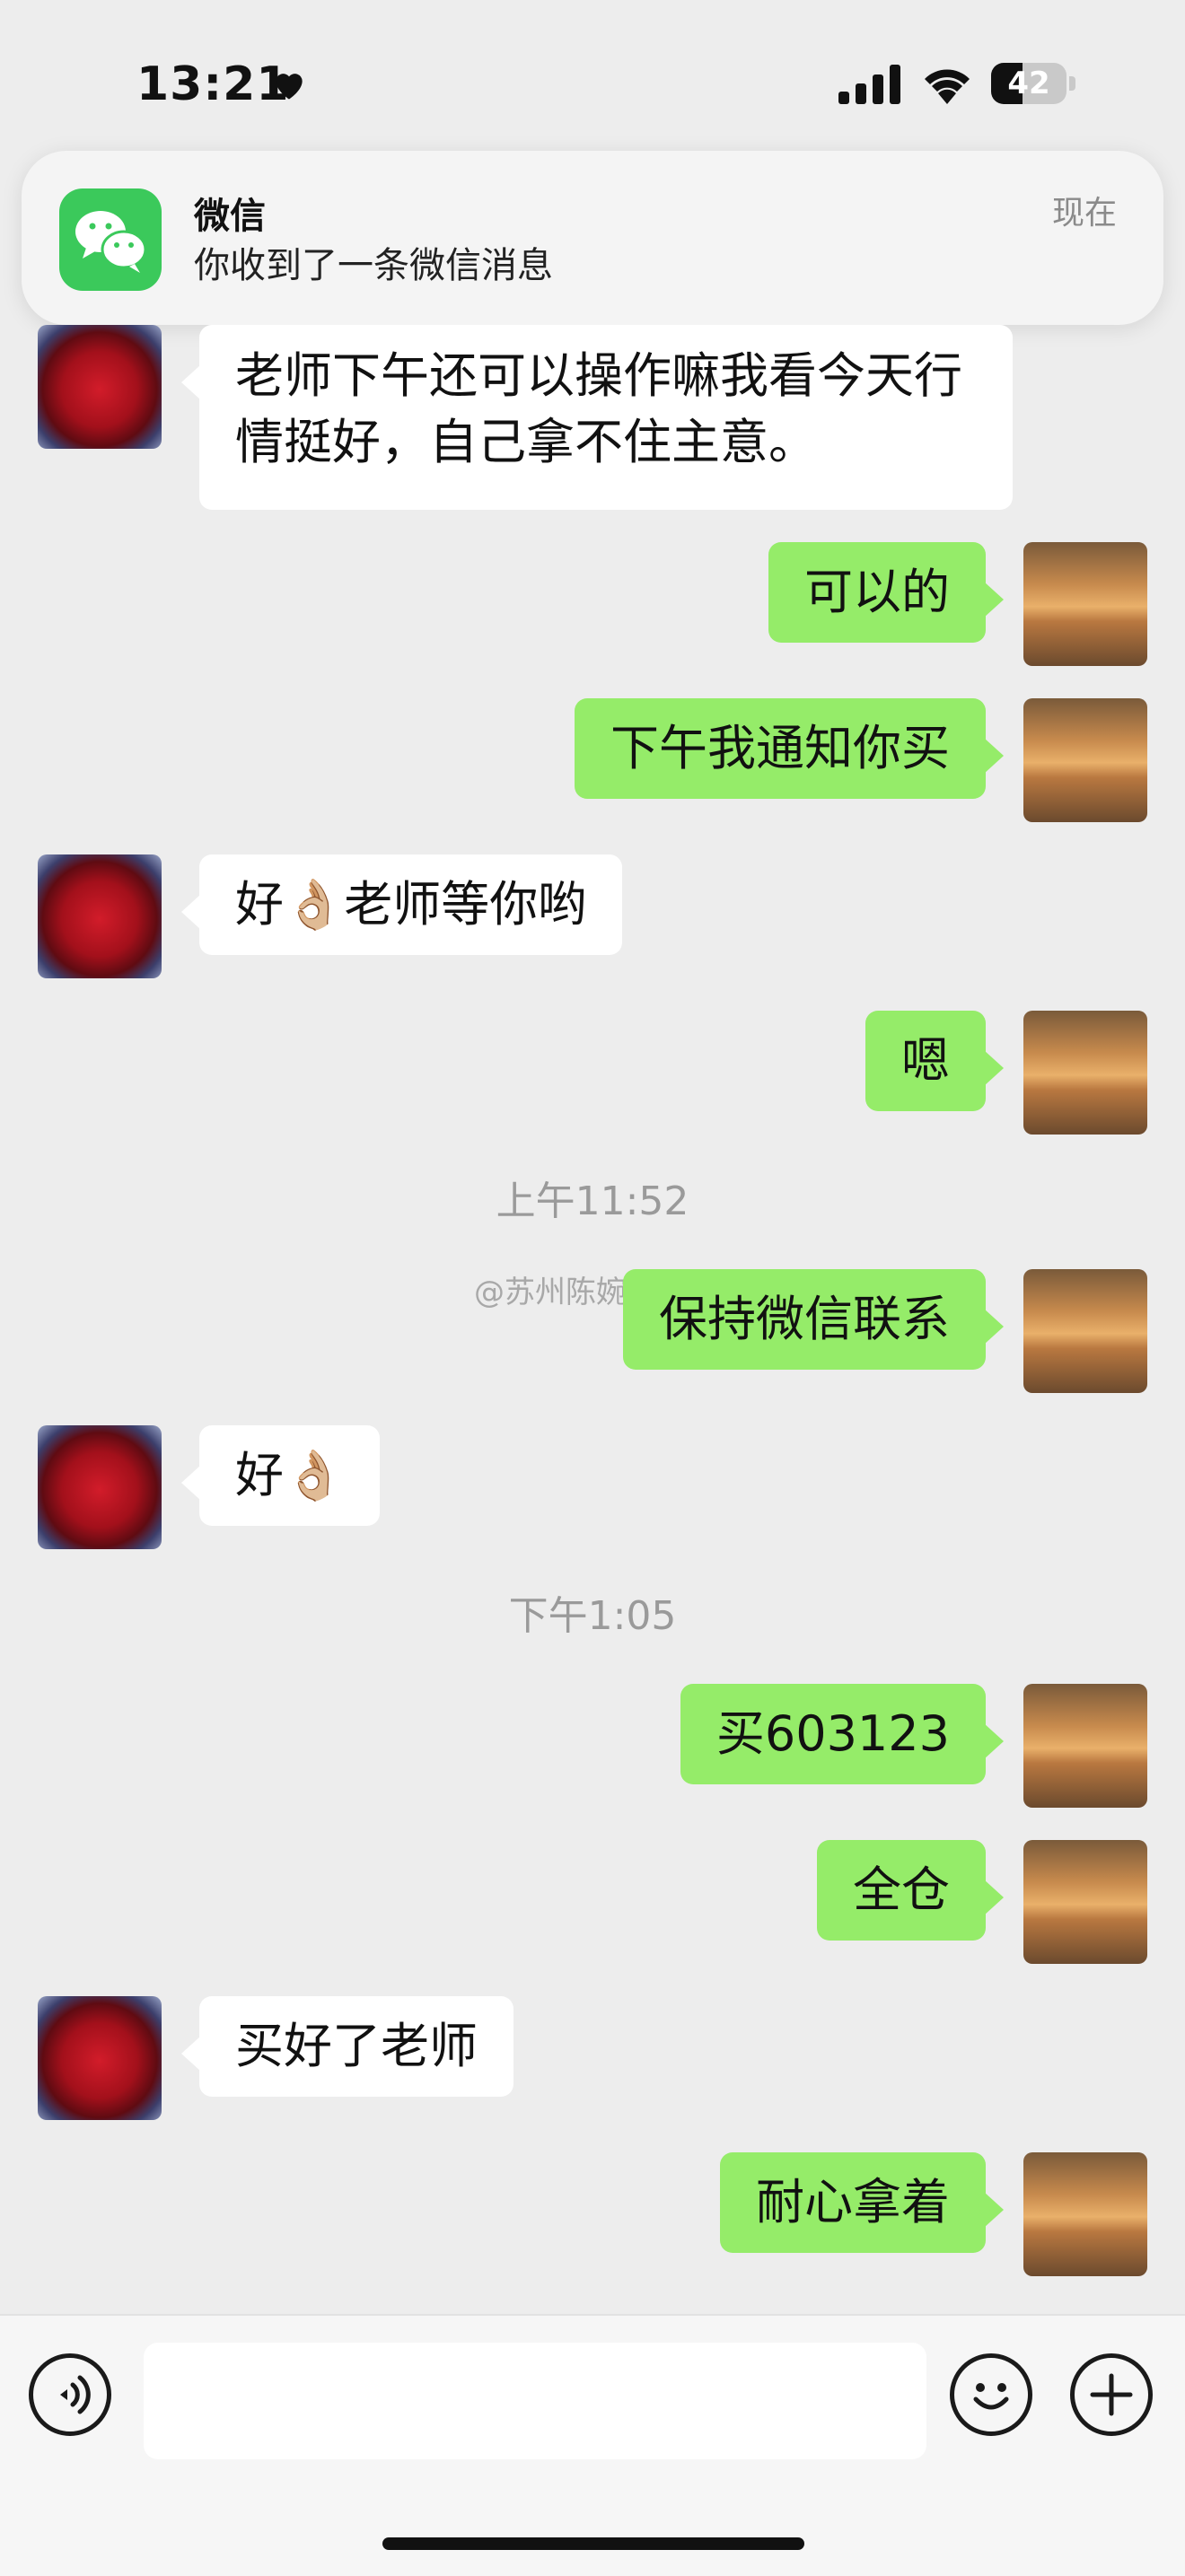 This screenshot has height=2576, width=1185. I want to click on plus-icon, so click(1111, 2394).